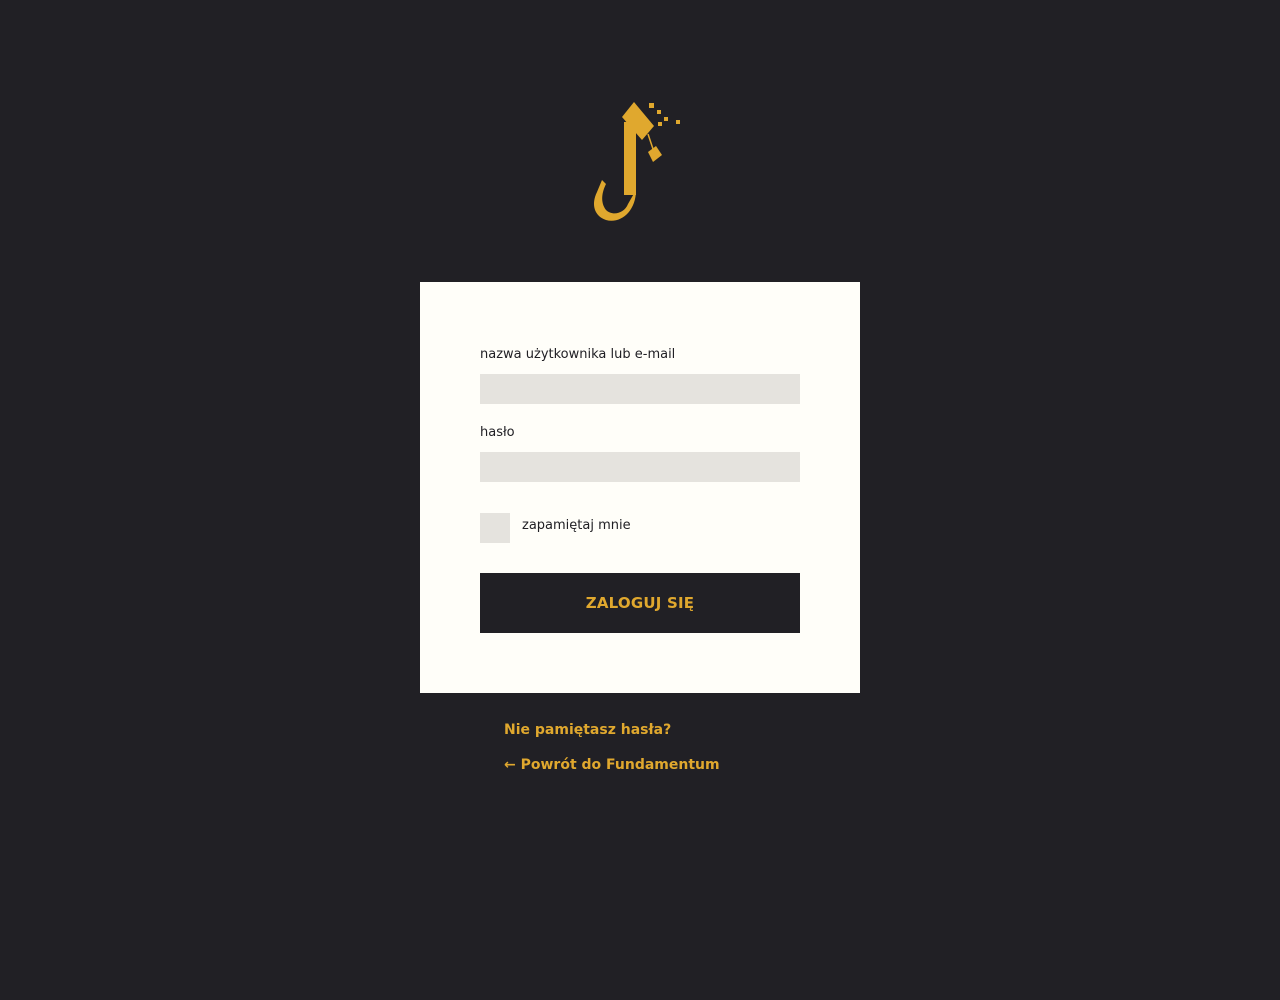 Image resolution: width=1280 pixels, height=1000 pixels. Describe the element at coordinates (640, 603) in the screenshot. I see `login-button: ZALOGUJ SIĘ` at that location.